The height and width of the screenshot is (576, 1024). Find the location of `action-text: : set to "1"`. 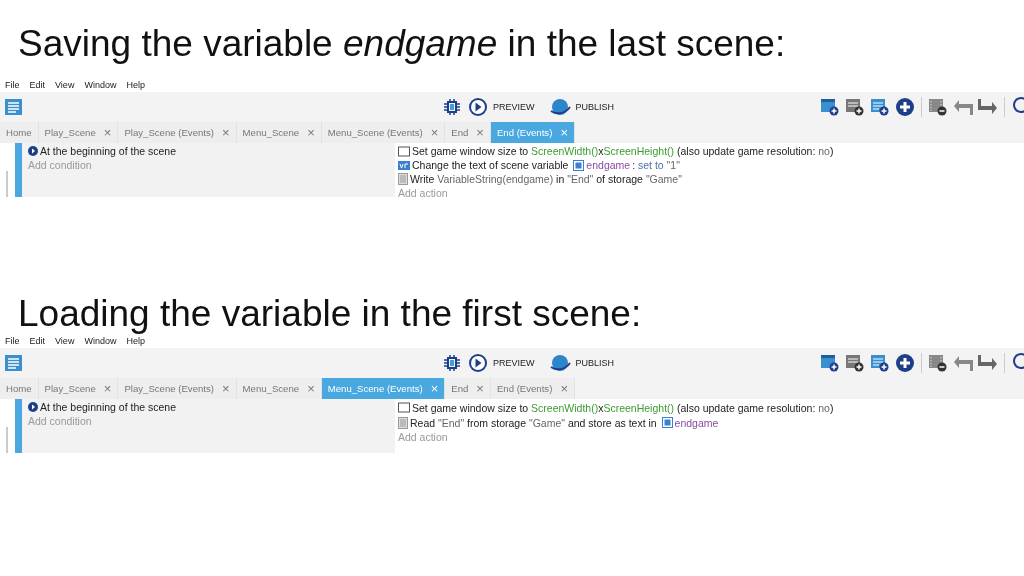

action-text: : set to "1" is located at coordinates (656, 165).